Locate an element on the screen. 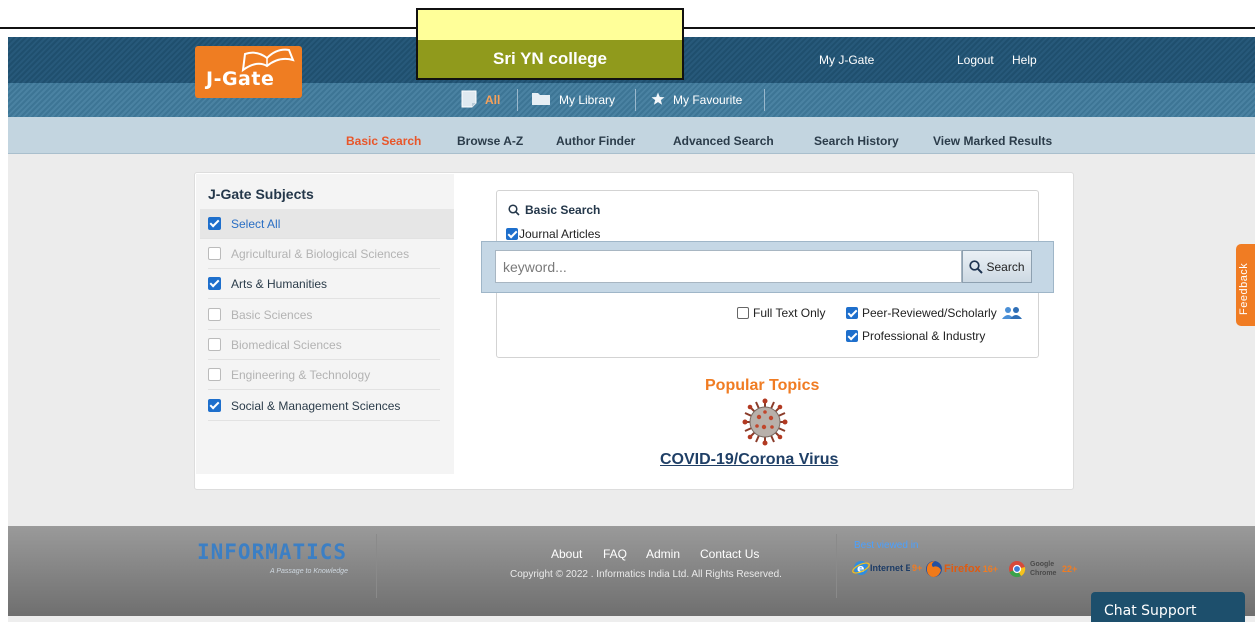  document-icon is located at coordinates (469, 100).